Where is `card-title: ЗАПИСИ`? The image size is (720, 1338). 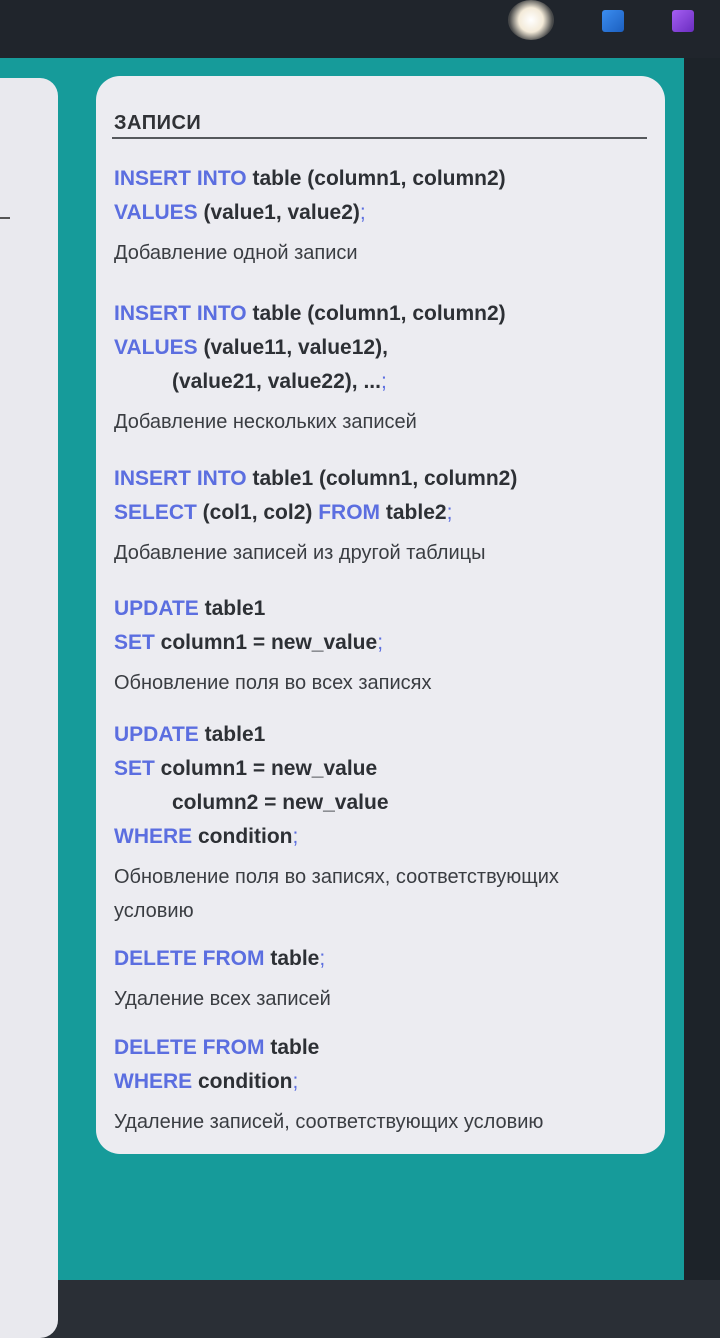
card-title: ЗАПИСИ is located at coordinates (158, 123).